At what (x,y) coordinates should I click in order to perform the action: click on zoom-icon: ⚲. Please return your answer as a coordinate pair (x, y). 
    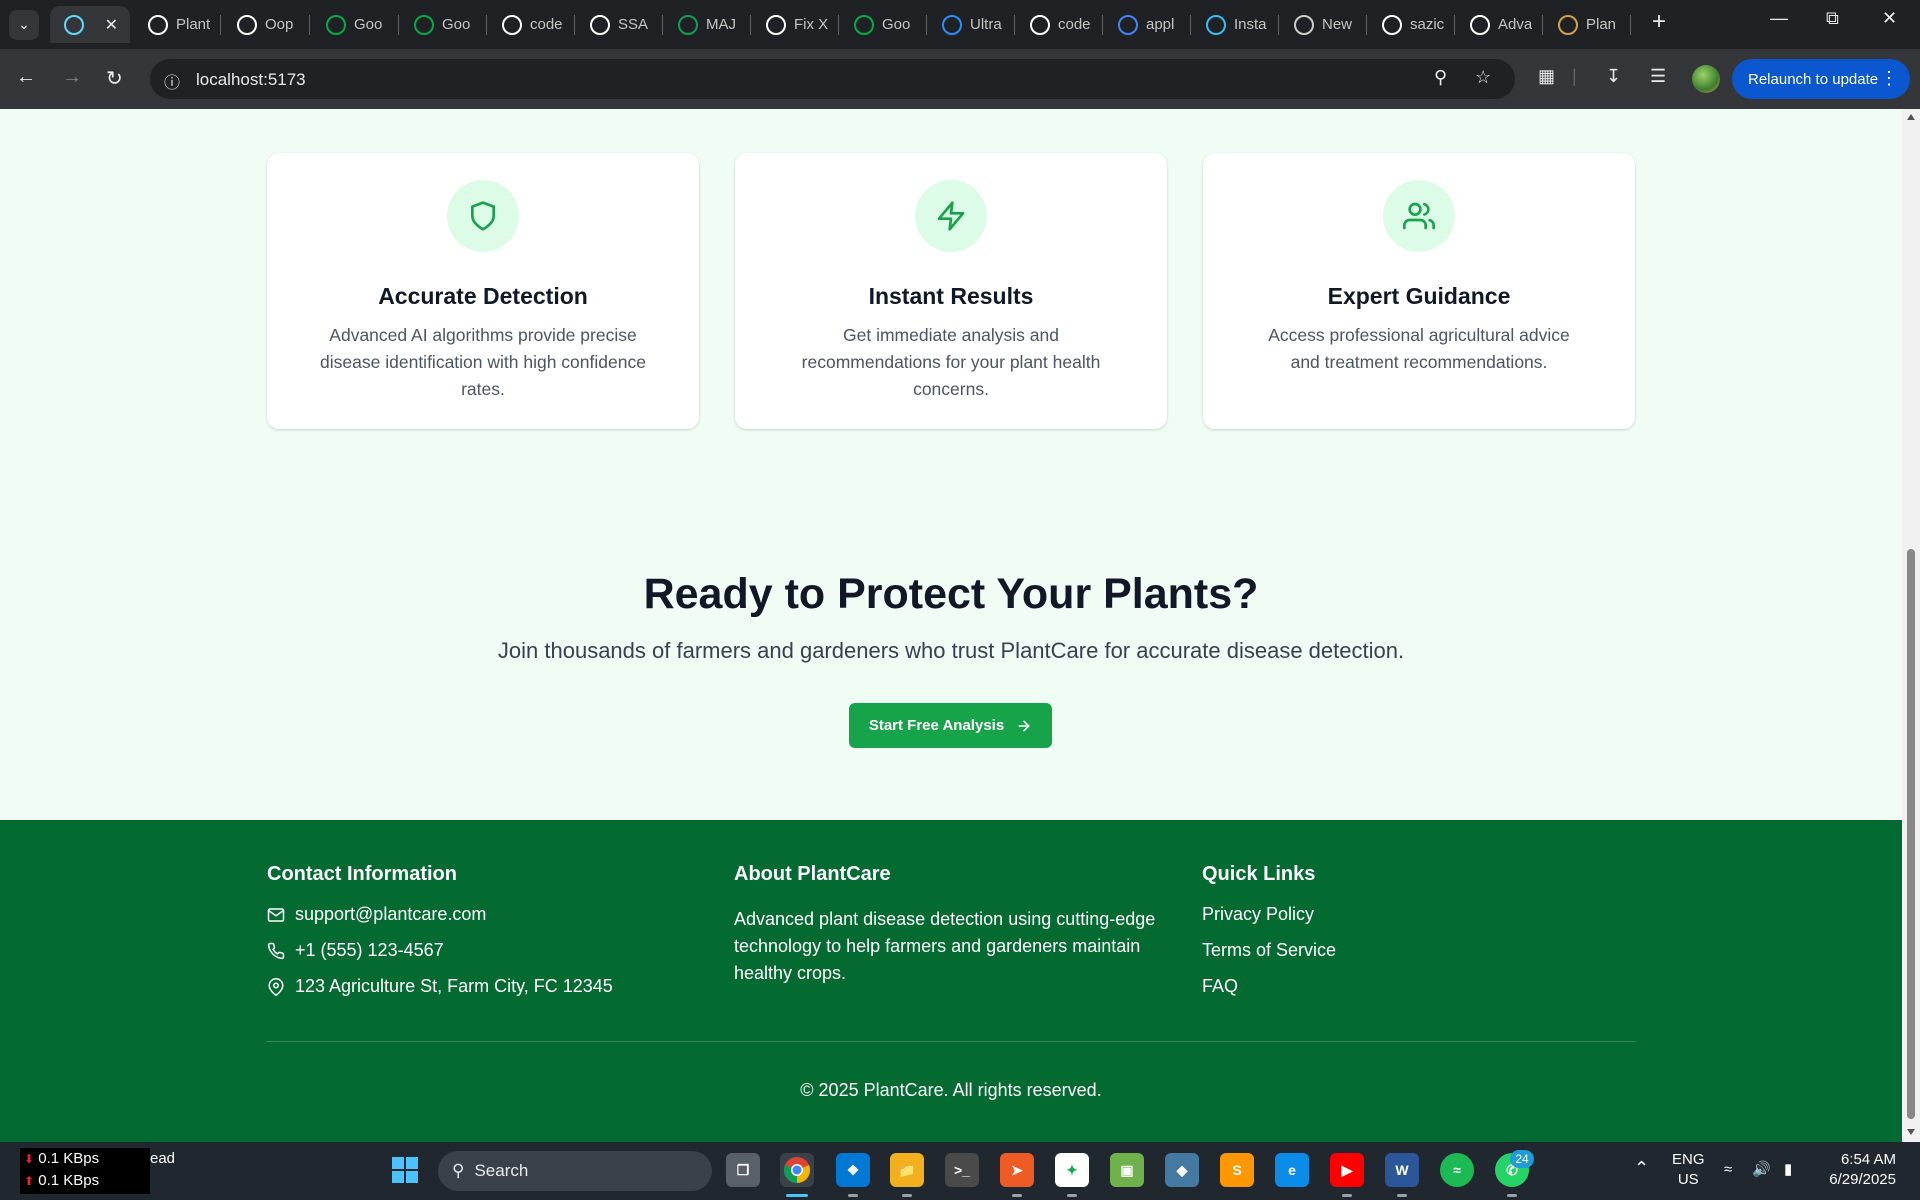
    Looking at the image, I should click on (1440, 77).